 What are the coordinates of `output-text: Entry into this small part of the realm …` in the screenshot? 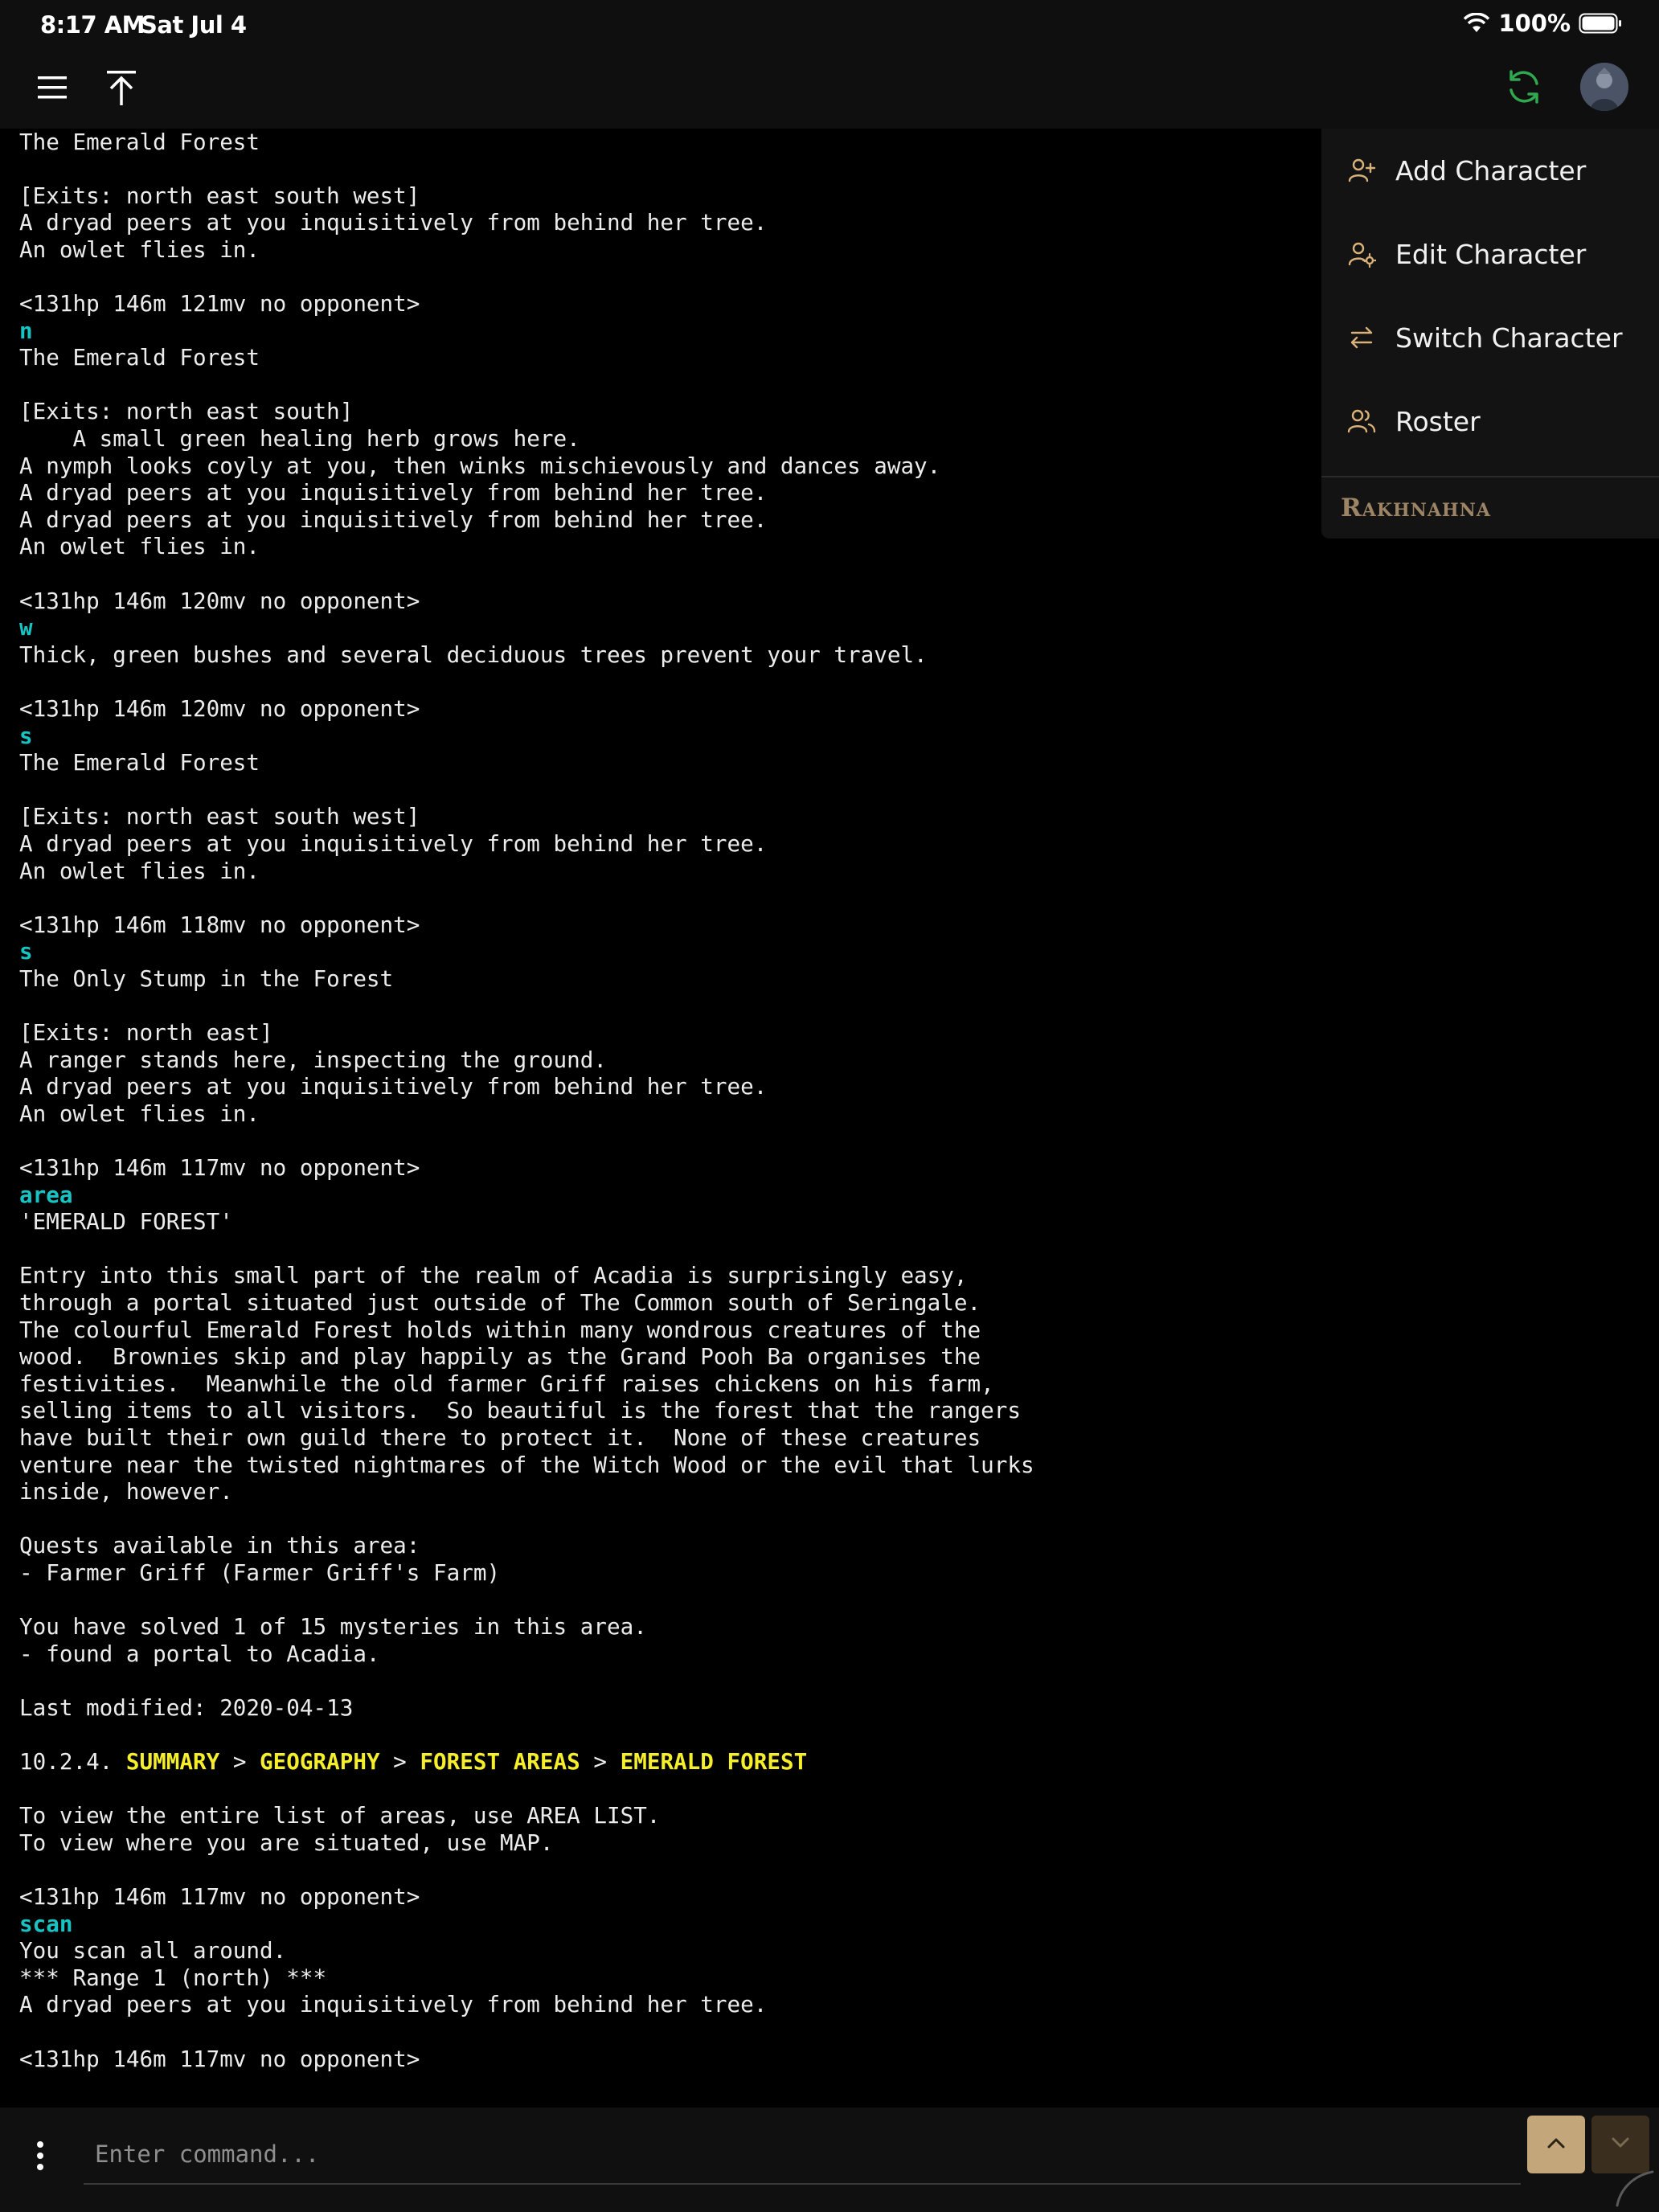 It's located at (493, 1275).